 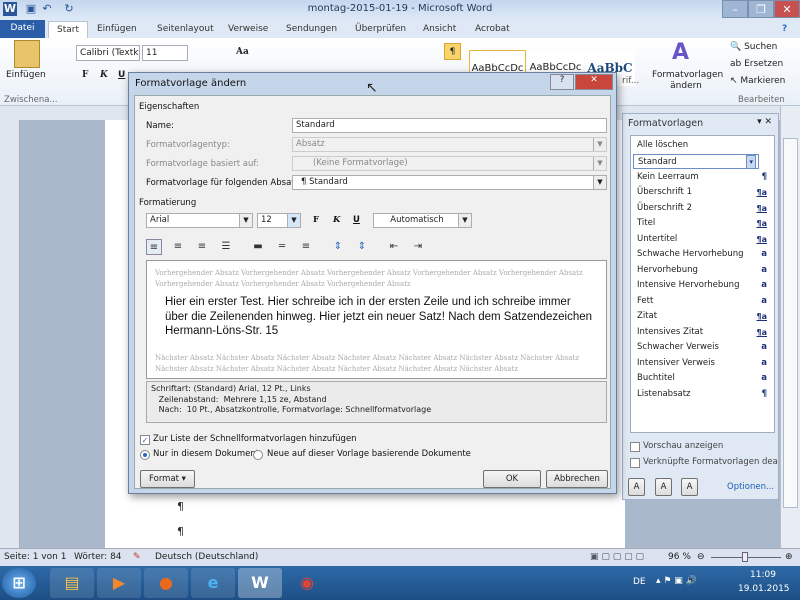 What do you see at coordinates (676, 581) in the screenshot?
I see `tray-icons: ▴ ⚑ ▣ 🔊` at bounding box center [676, 581].